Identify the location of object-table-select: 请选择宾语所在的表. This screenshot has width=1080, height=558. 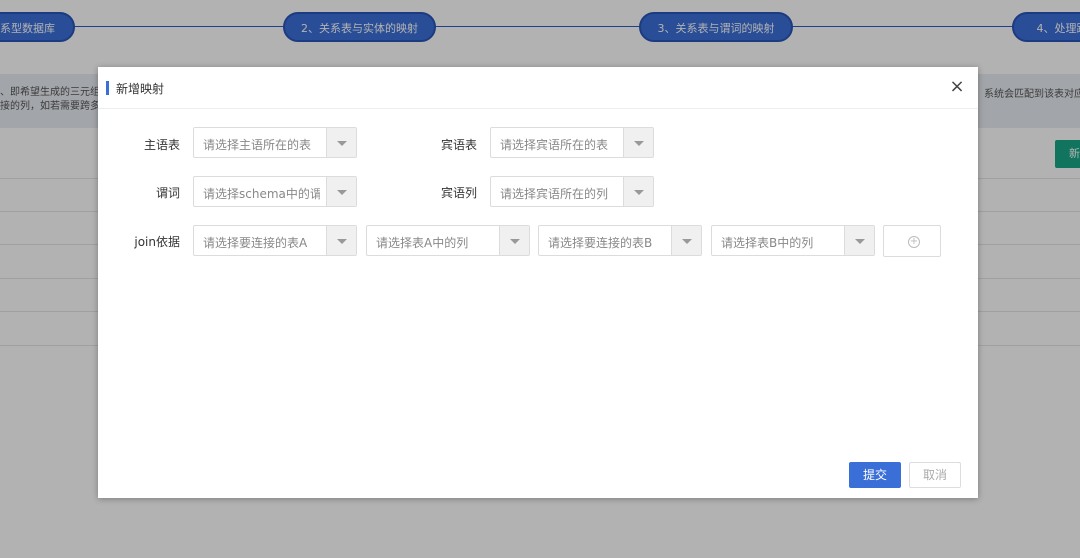
(572, 142).